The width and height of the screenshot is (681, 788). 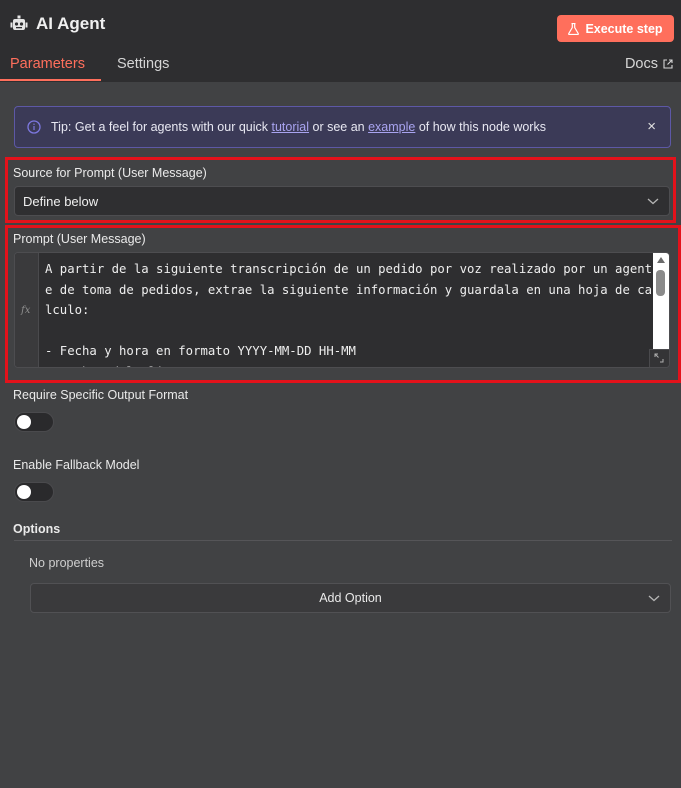 What do you see at coordinates (661, 260) in the screenshot?
I see `scroll-up-icon` at bounding box center [661, 260].